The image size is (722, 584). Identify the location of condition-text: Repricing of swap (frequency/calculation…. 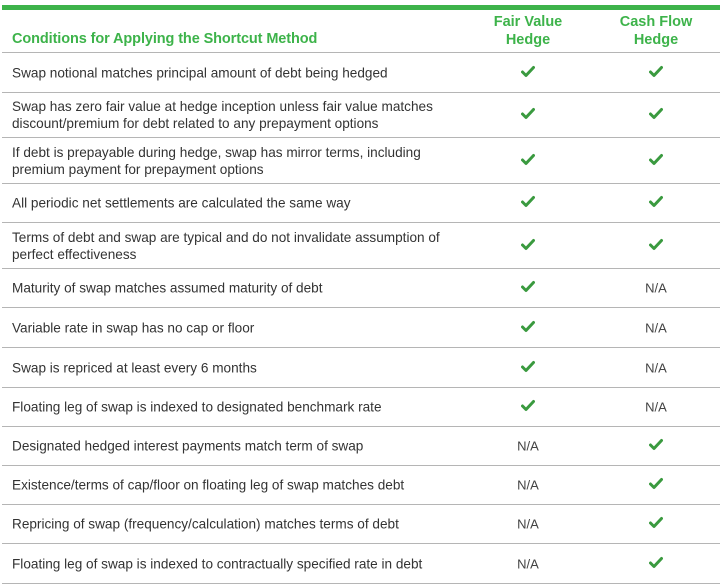
(205, 524).